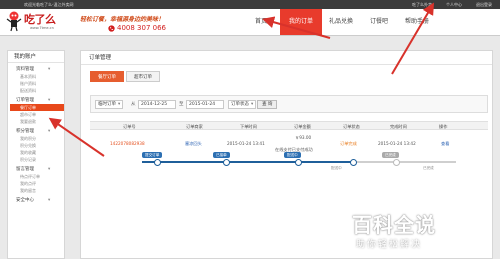 This screenshot has width=500, height=259. What do you see at coordinates (394, 225) in the screenshot?
I see `watermark-title: 百科全说` at bounding box center [394, 225].